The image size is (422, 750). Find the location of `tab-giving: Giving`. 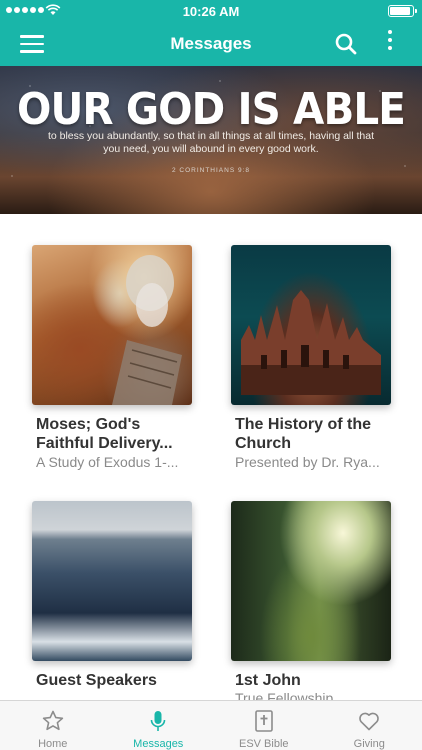

tab-giving: Giving is located at coordinates (369, 725).